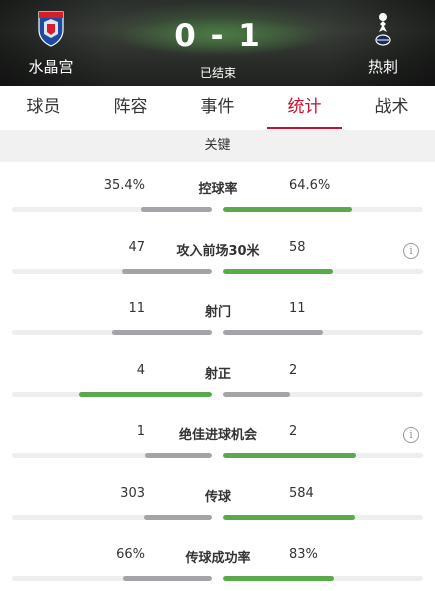  I want to click on stat-label: 射门, so click(217, 312).